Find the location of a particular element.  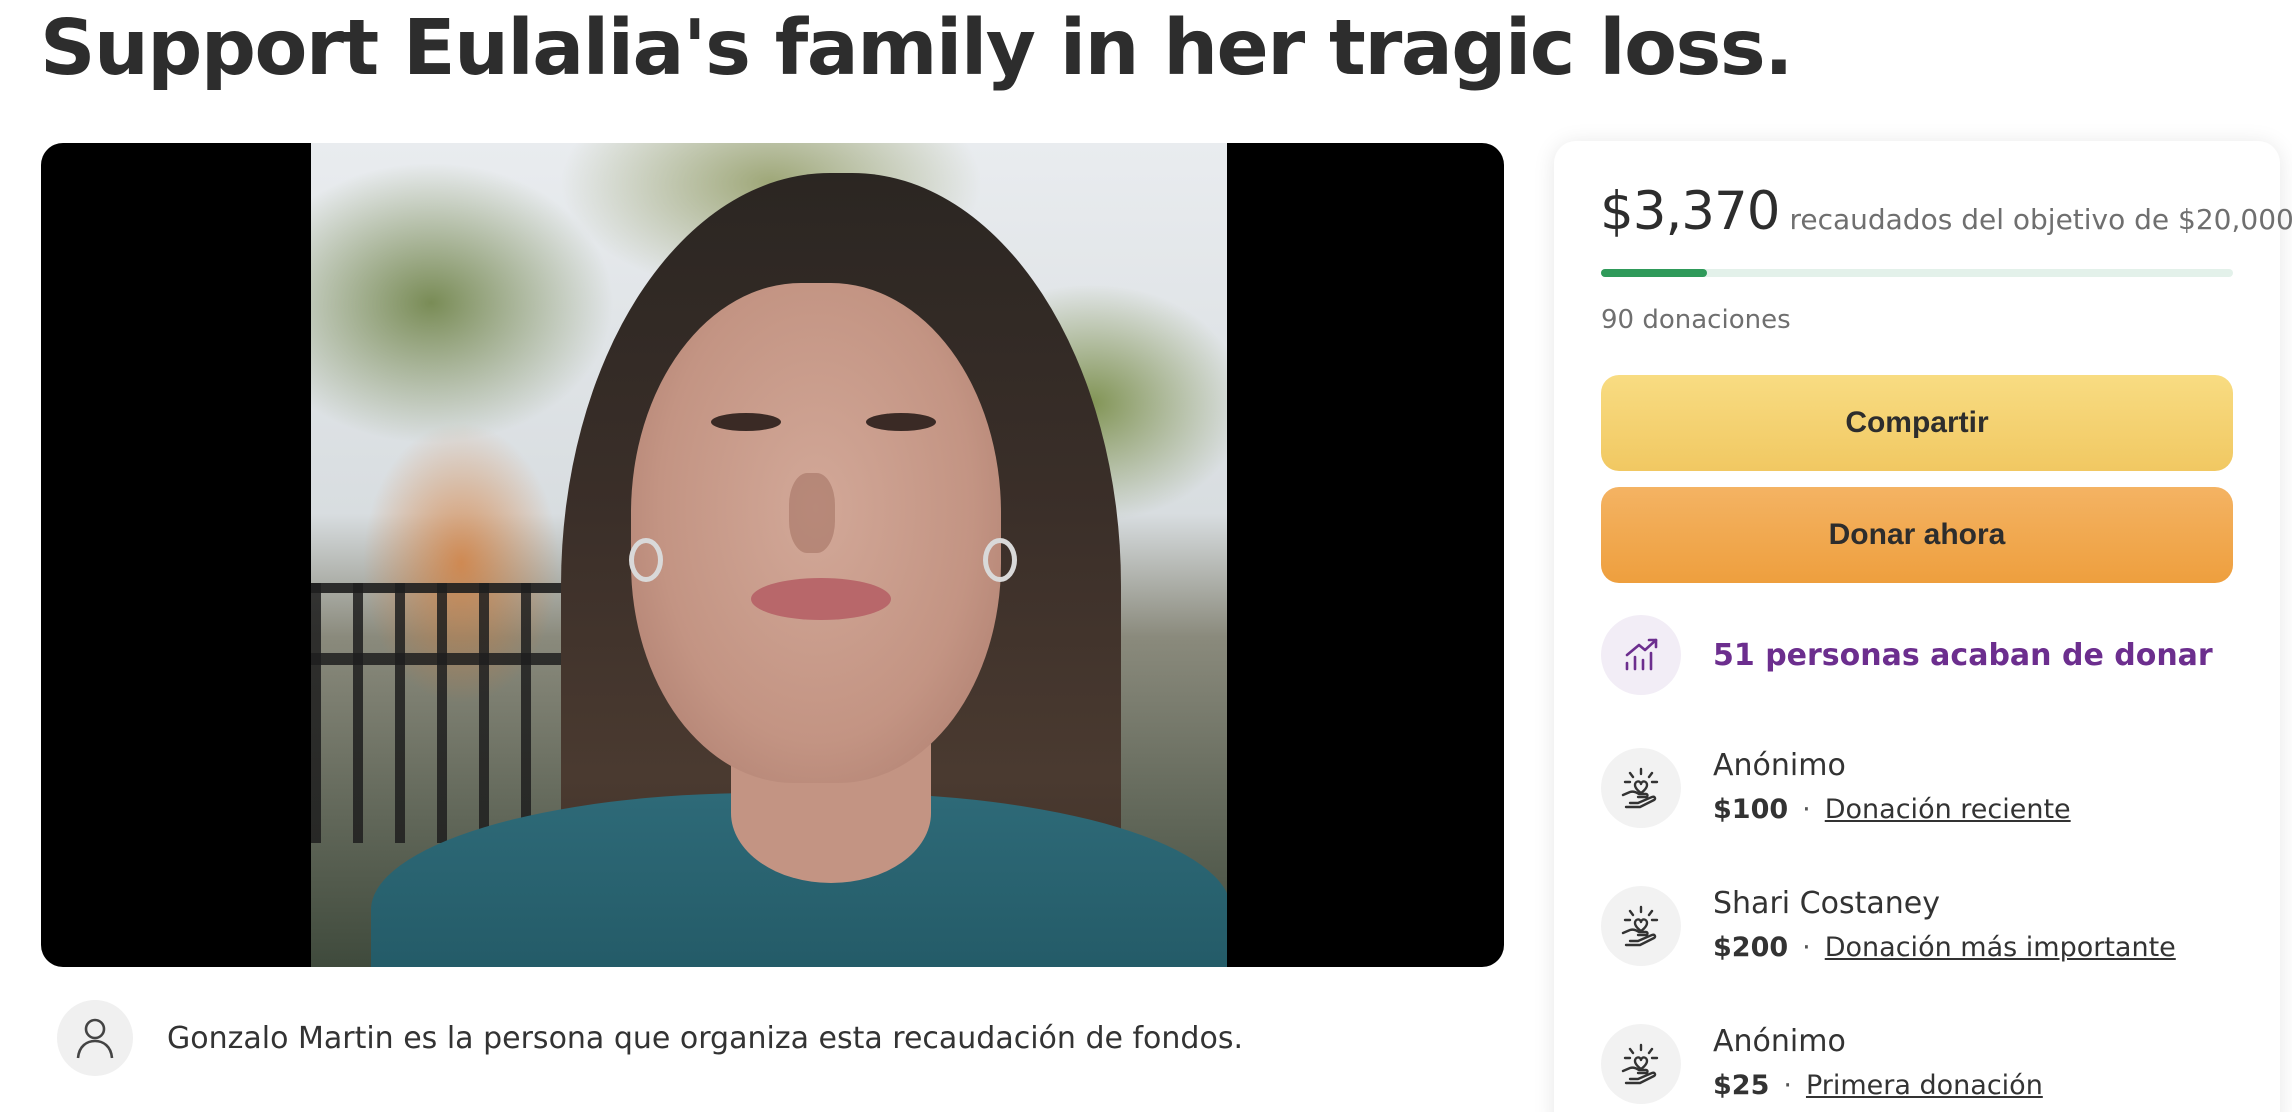

trending-up-icon is located at coordinates (1641, 655).